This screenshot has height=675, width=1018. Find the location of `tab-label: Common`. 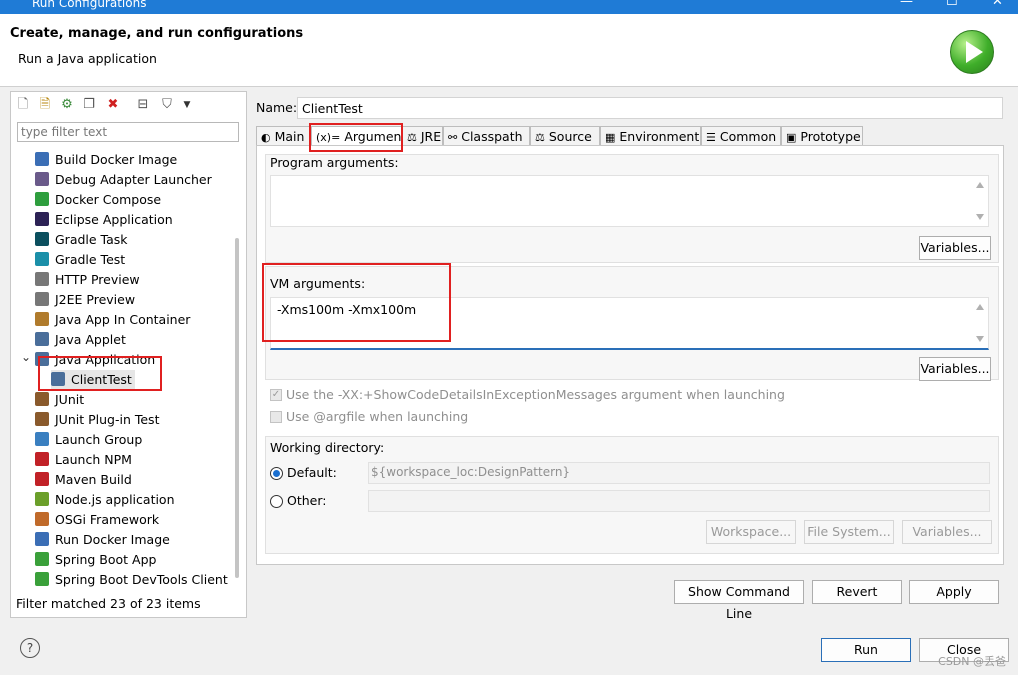

tab-label: Common is located at coordinates (748, 136).